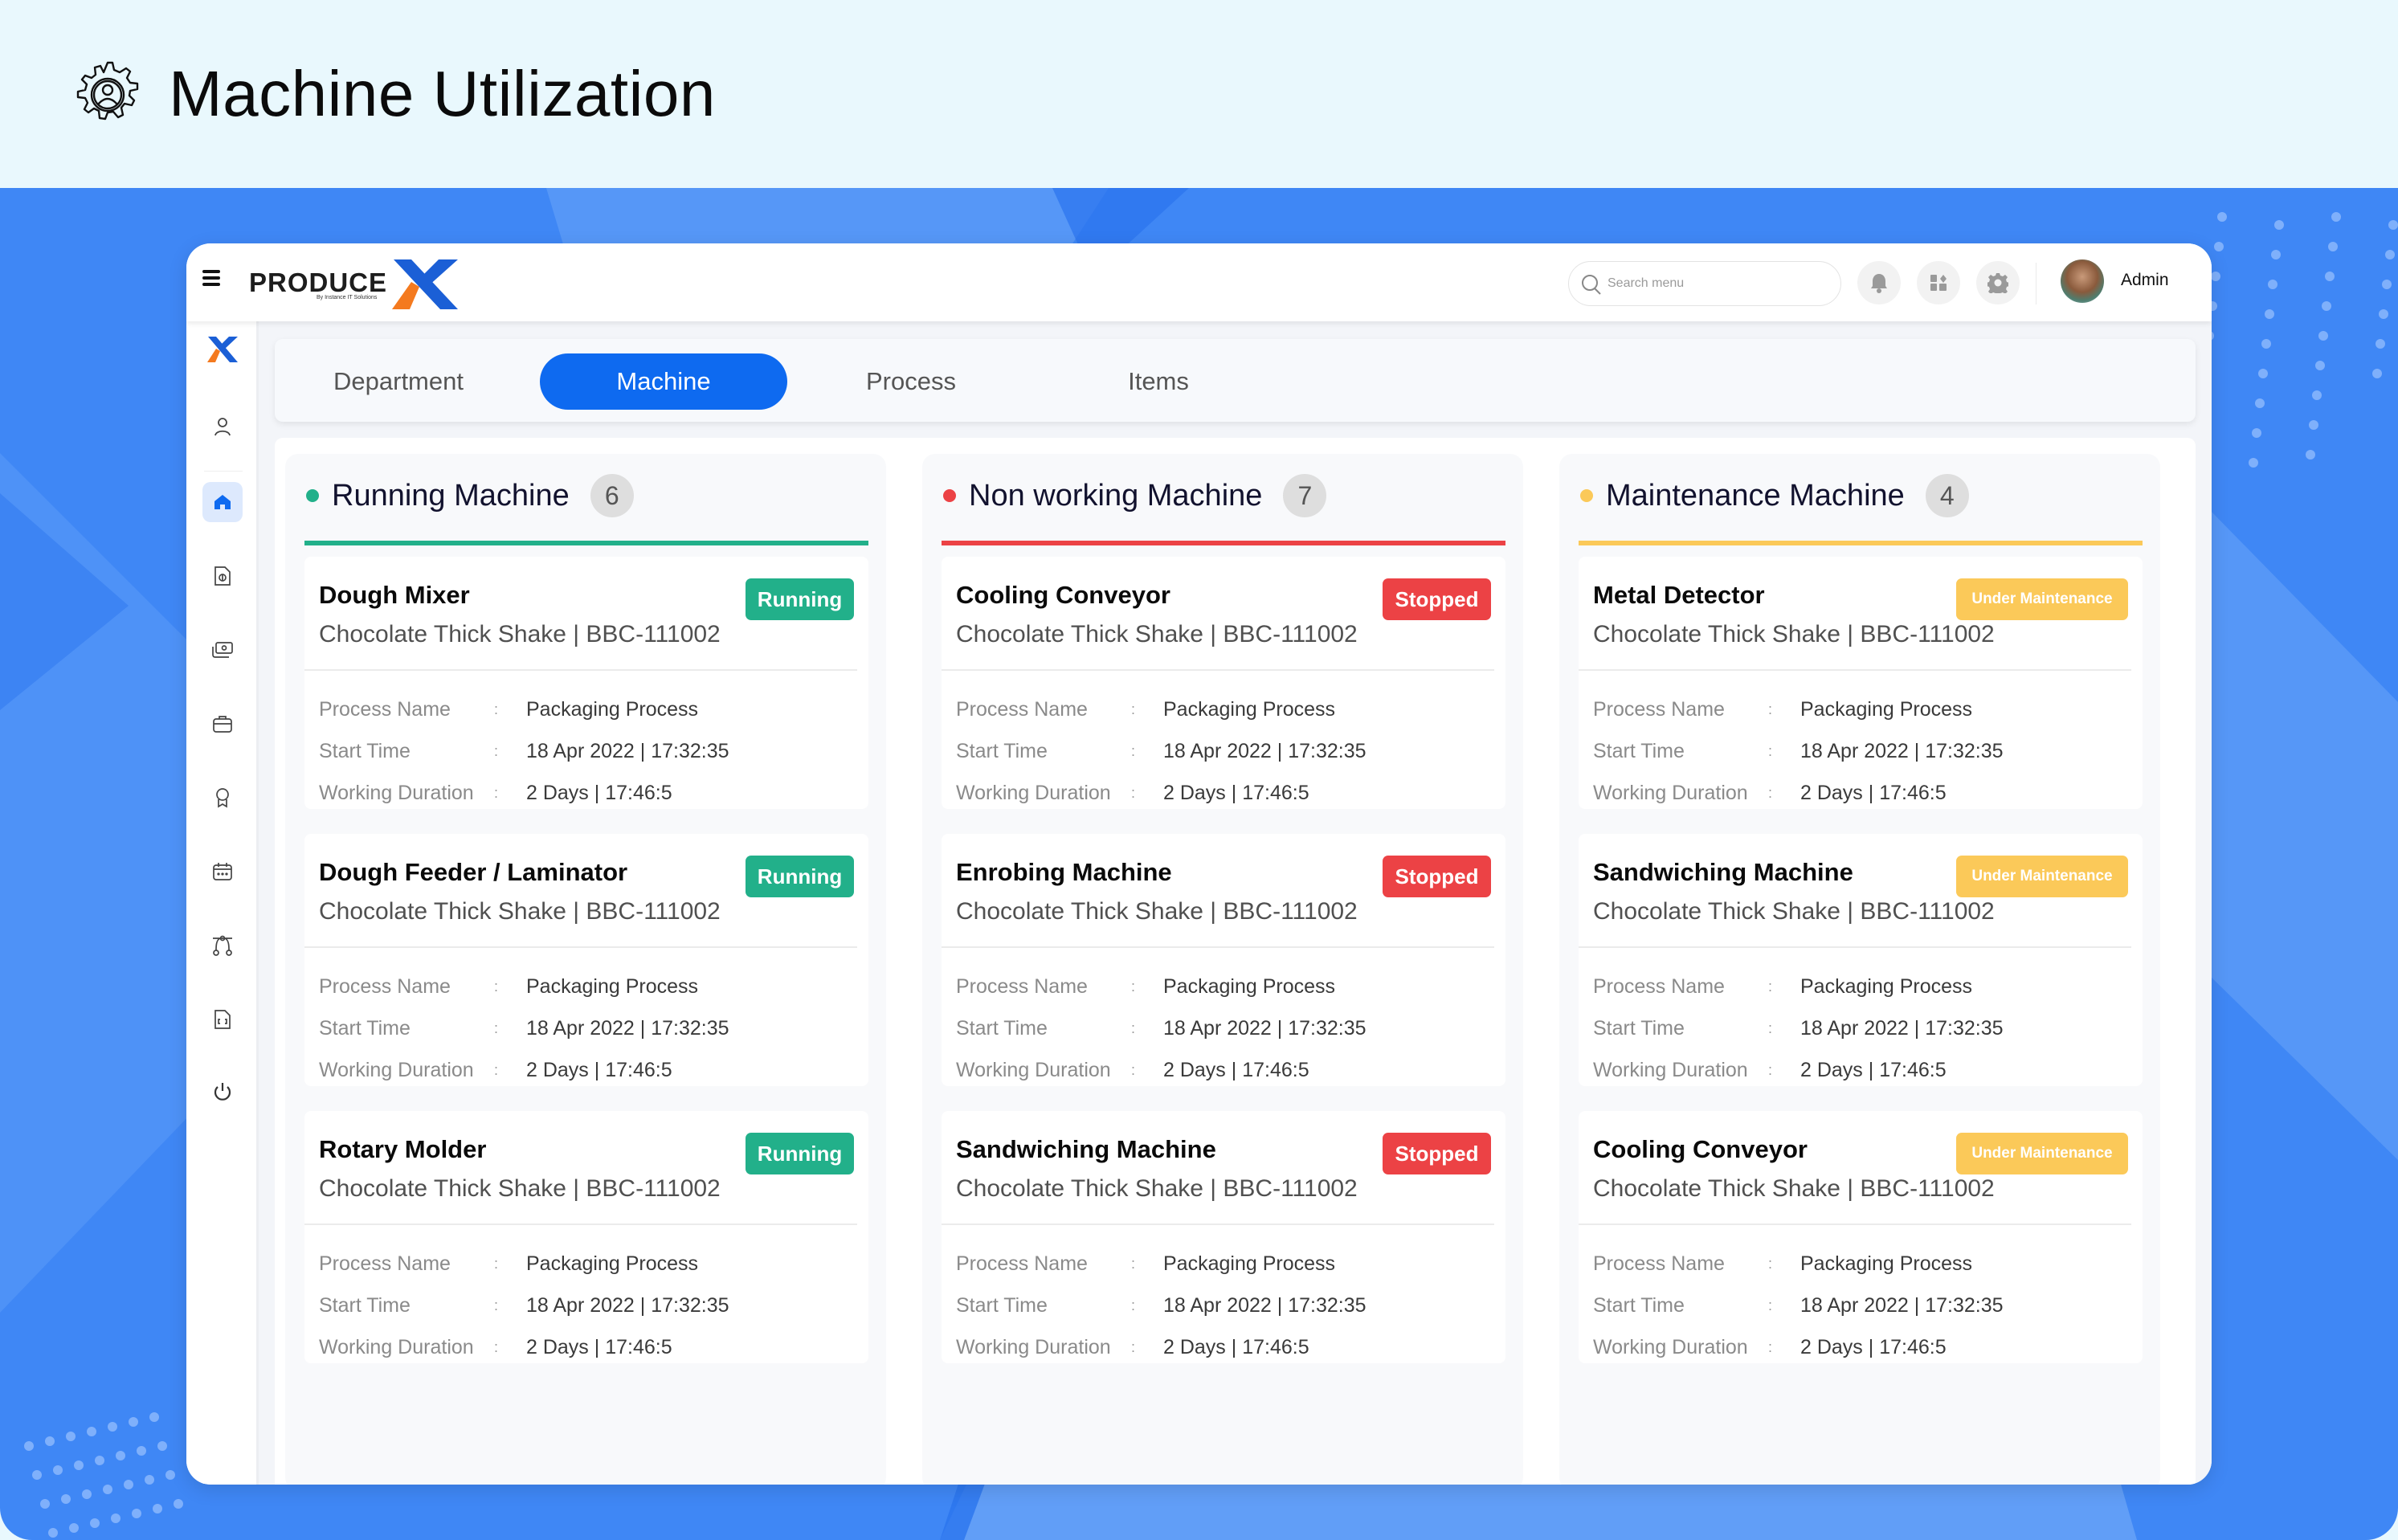 The width and height of the screenshot is (2398, 1540). Describe the element at coordinates (663, 381) in the screenshot. I see `tab-machine: Machine` at that location.